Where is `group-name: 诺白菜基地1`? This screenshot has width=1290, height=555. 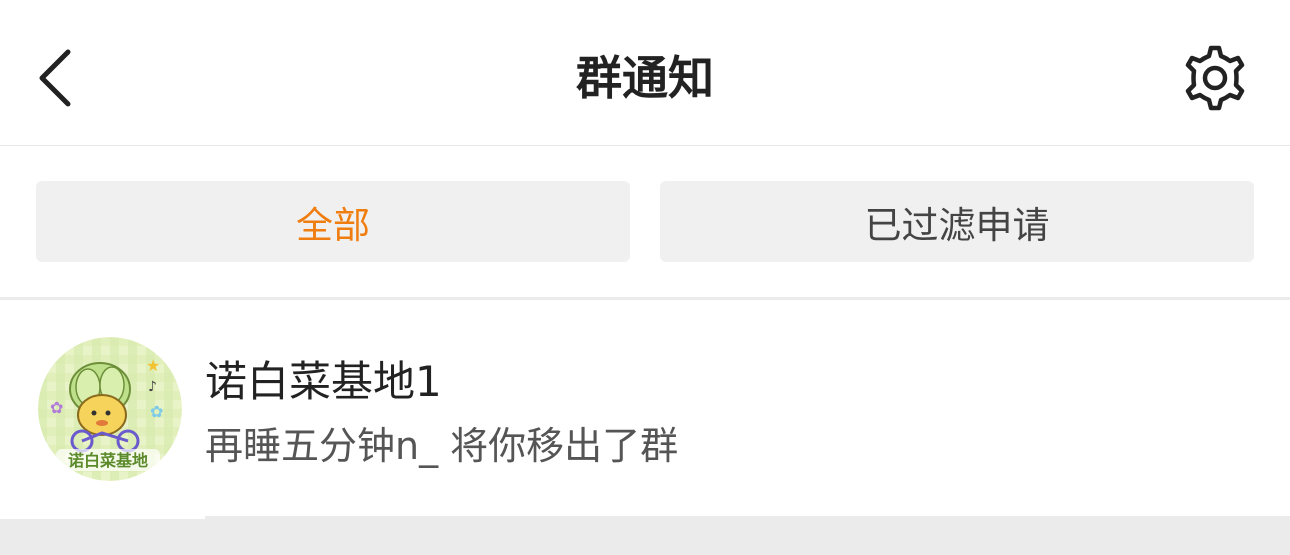
group-name: 诺白菜基地1 is located at coordinates (323, 381).